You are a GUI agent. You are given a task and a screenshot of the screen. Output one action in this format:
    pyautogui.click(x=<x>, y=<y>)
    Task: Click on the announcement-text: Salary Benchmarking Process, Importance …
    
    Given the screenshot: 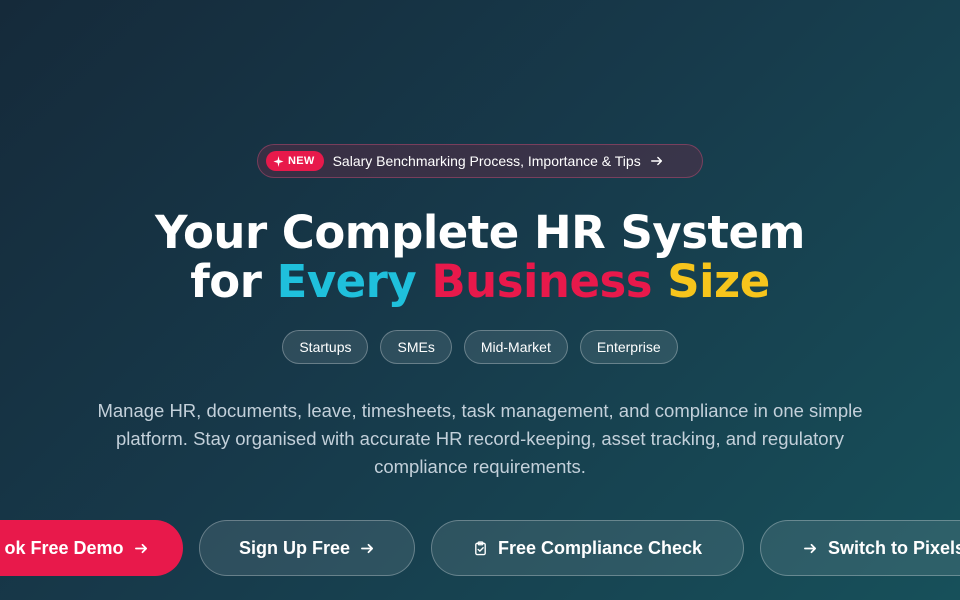 What is the action you would take?
    pyautogui.click(x=486, y=161)
    